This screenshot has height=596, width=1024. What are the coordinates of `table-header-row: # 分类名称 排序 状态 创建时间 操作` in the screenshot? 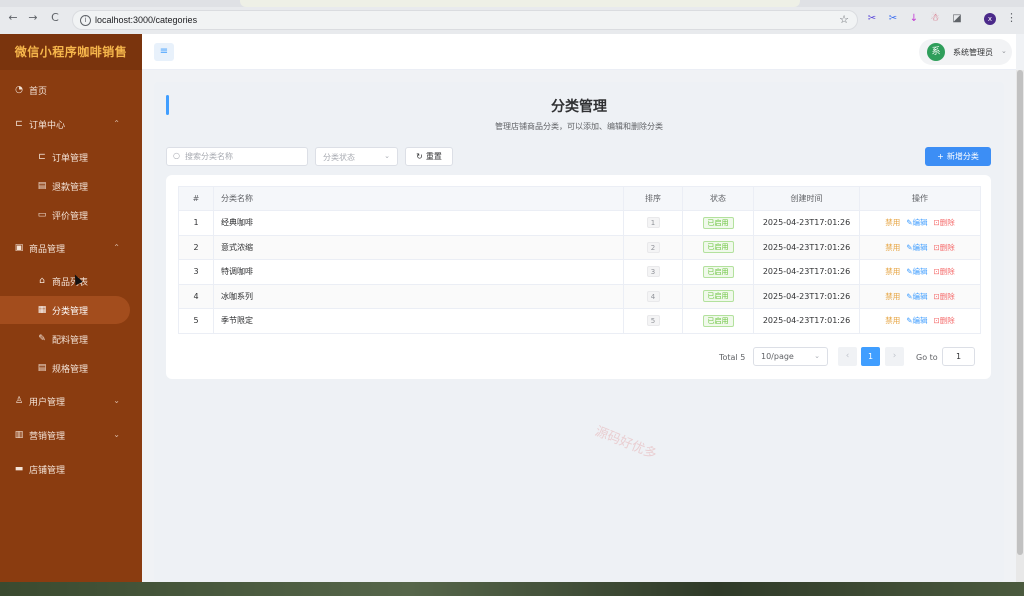 It's located at (579, 198).